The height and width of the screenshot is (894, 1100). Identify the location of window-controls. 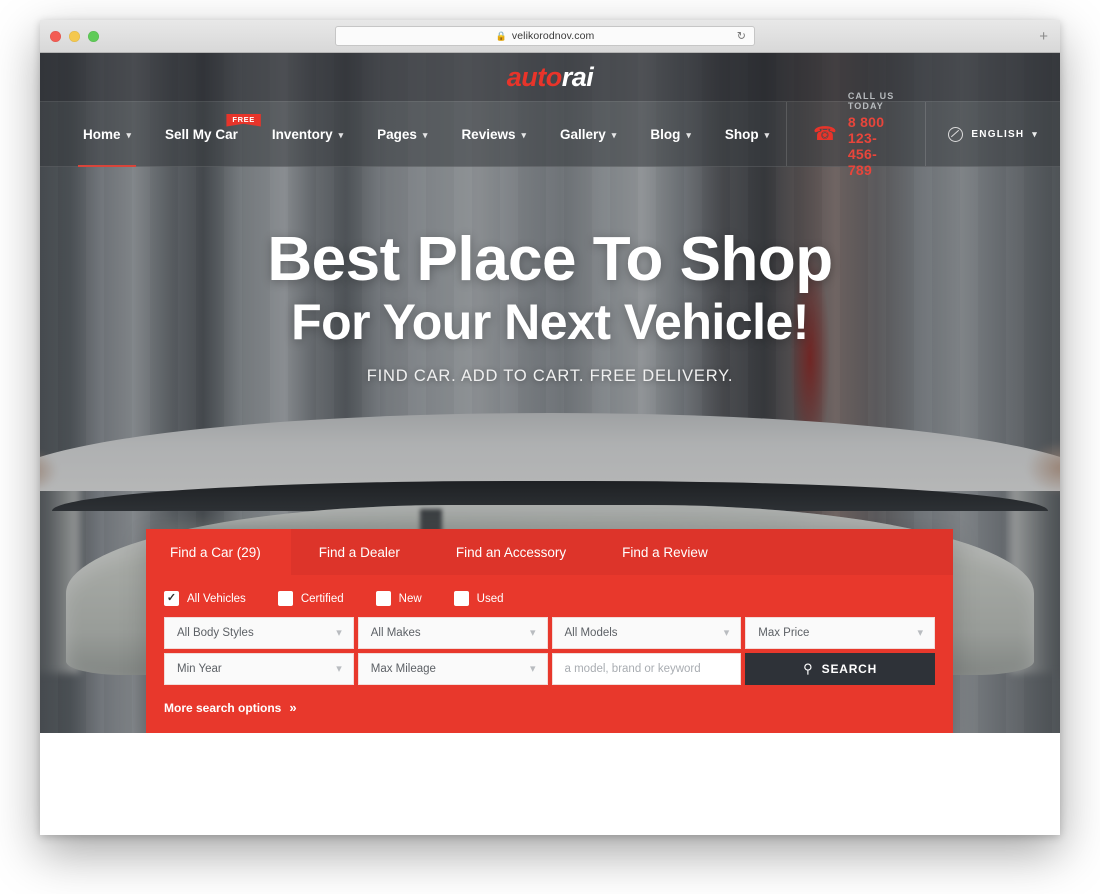
(74, 36).